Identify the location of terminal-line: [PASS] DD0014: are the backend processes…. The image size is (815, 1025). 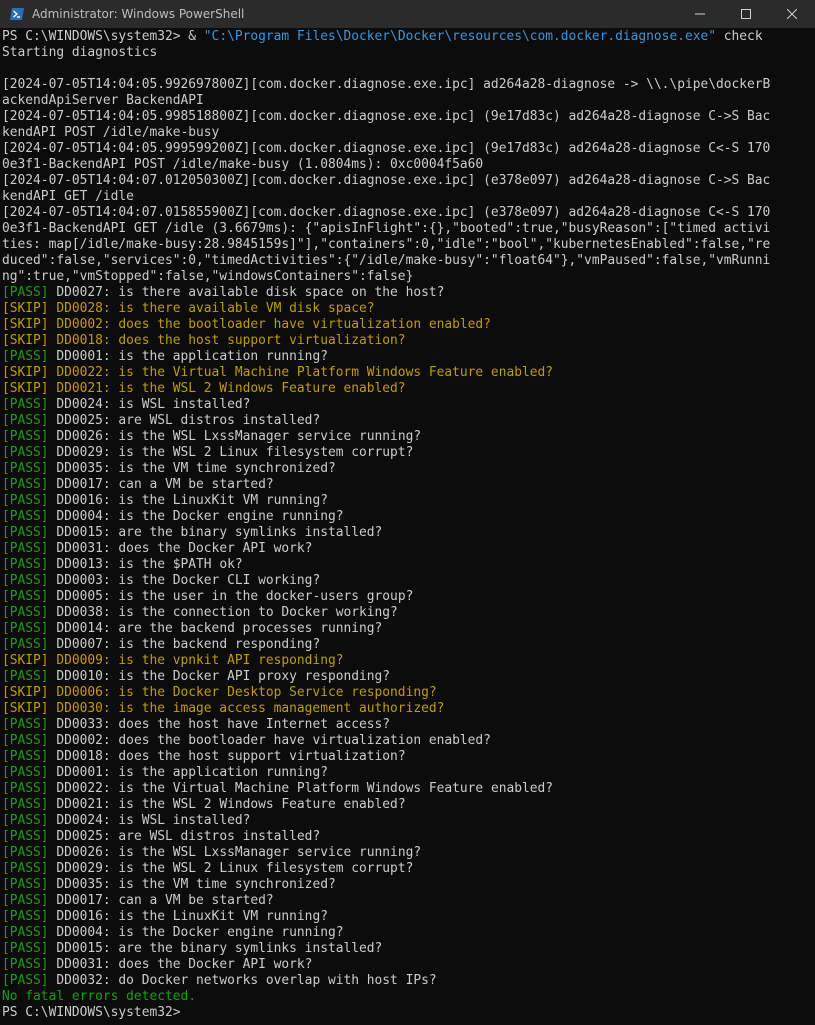
(408, 629).